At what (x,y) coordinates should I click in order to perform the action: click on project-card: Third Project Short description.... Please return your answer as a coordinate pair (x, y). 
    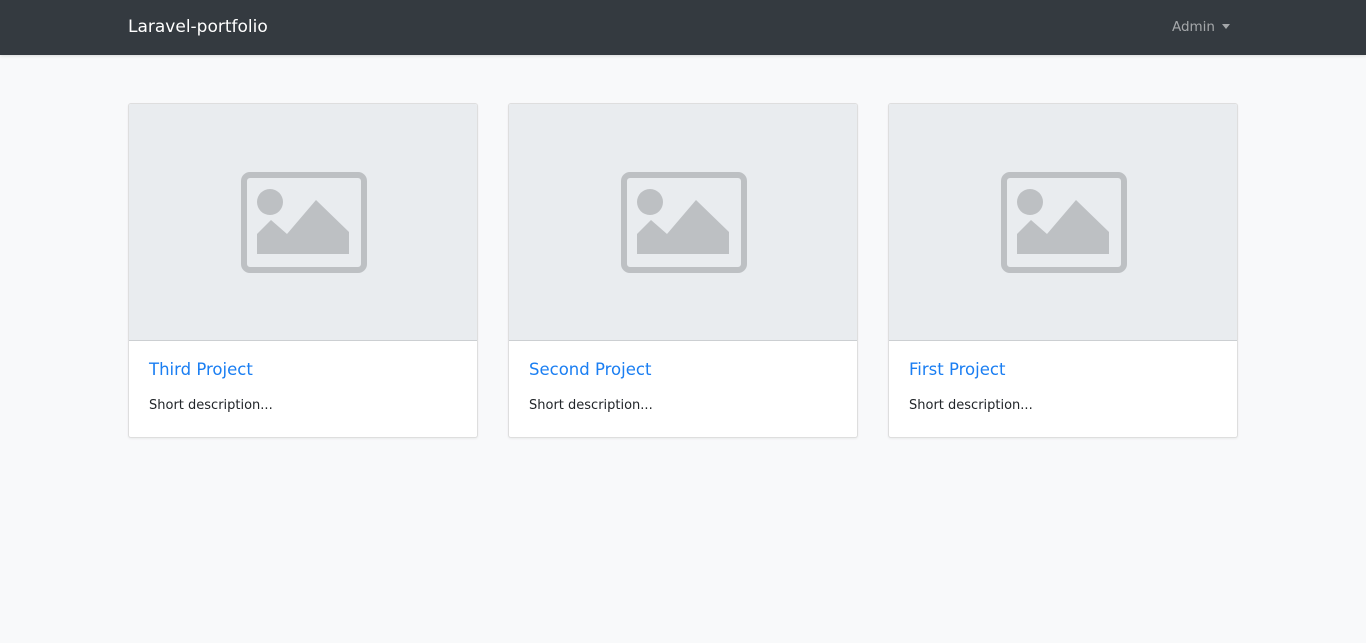
    Looking at the image, I should click on (303, 270).